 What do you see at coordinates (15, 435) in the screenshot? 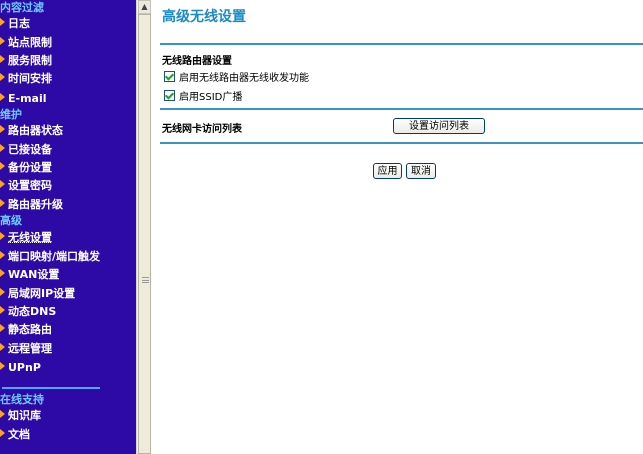
I see `sidebar-item-documentation: 文档` at bounding box center [15, 435].